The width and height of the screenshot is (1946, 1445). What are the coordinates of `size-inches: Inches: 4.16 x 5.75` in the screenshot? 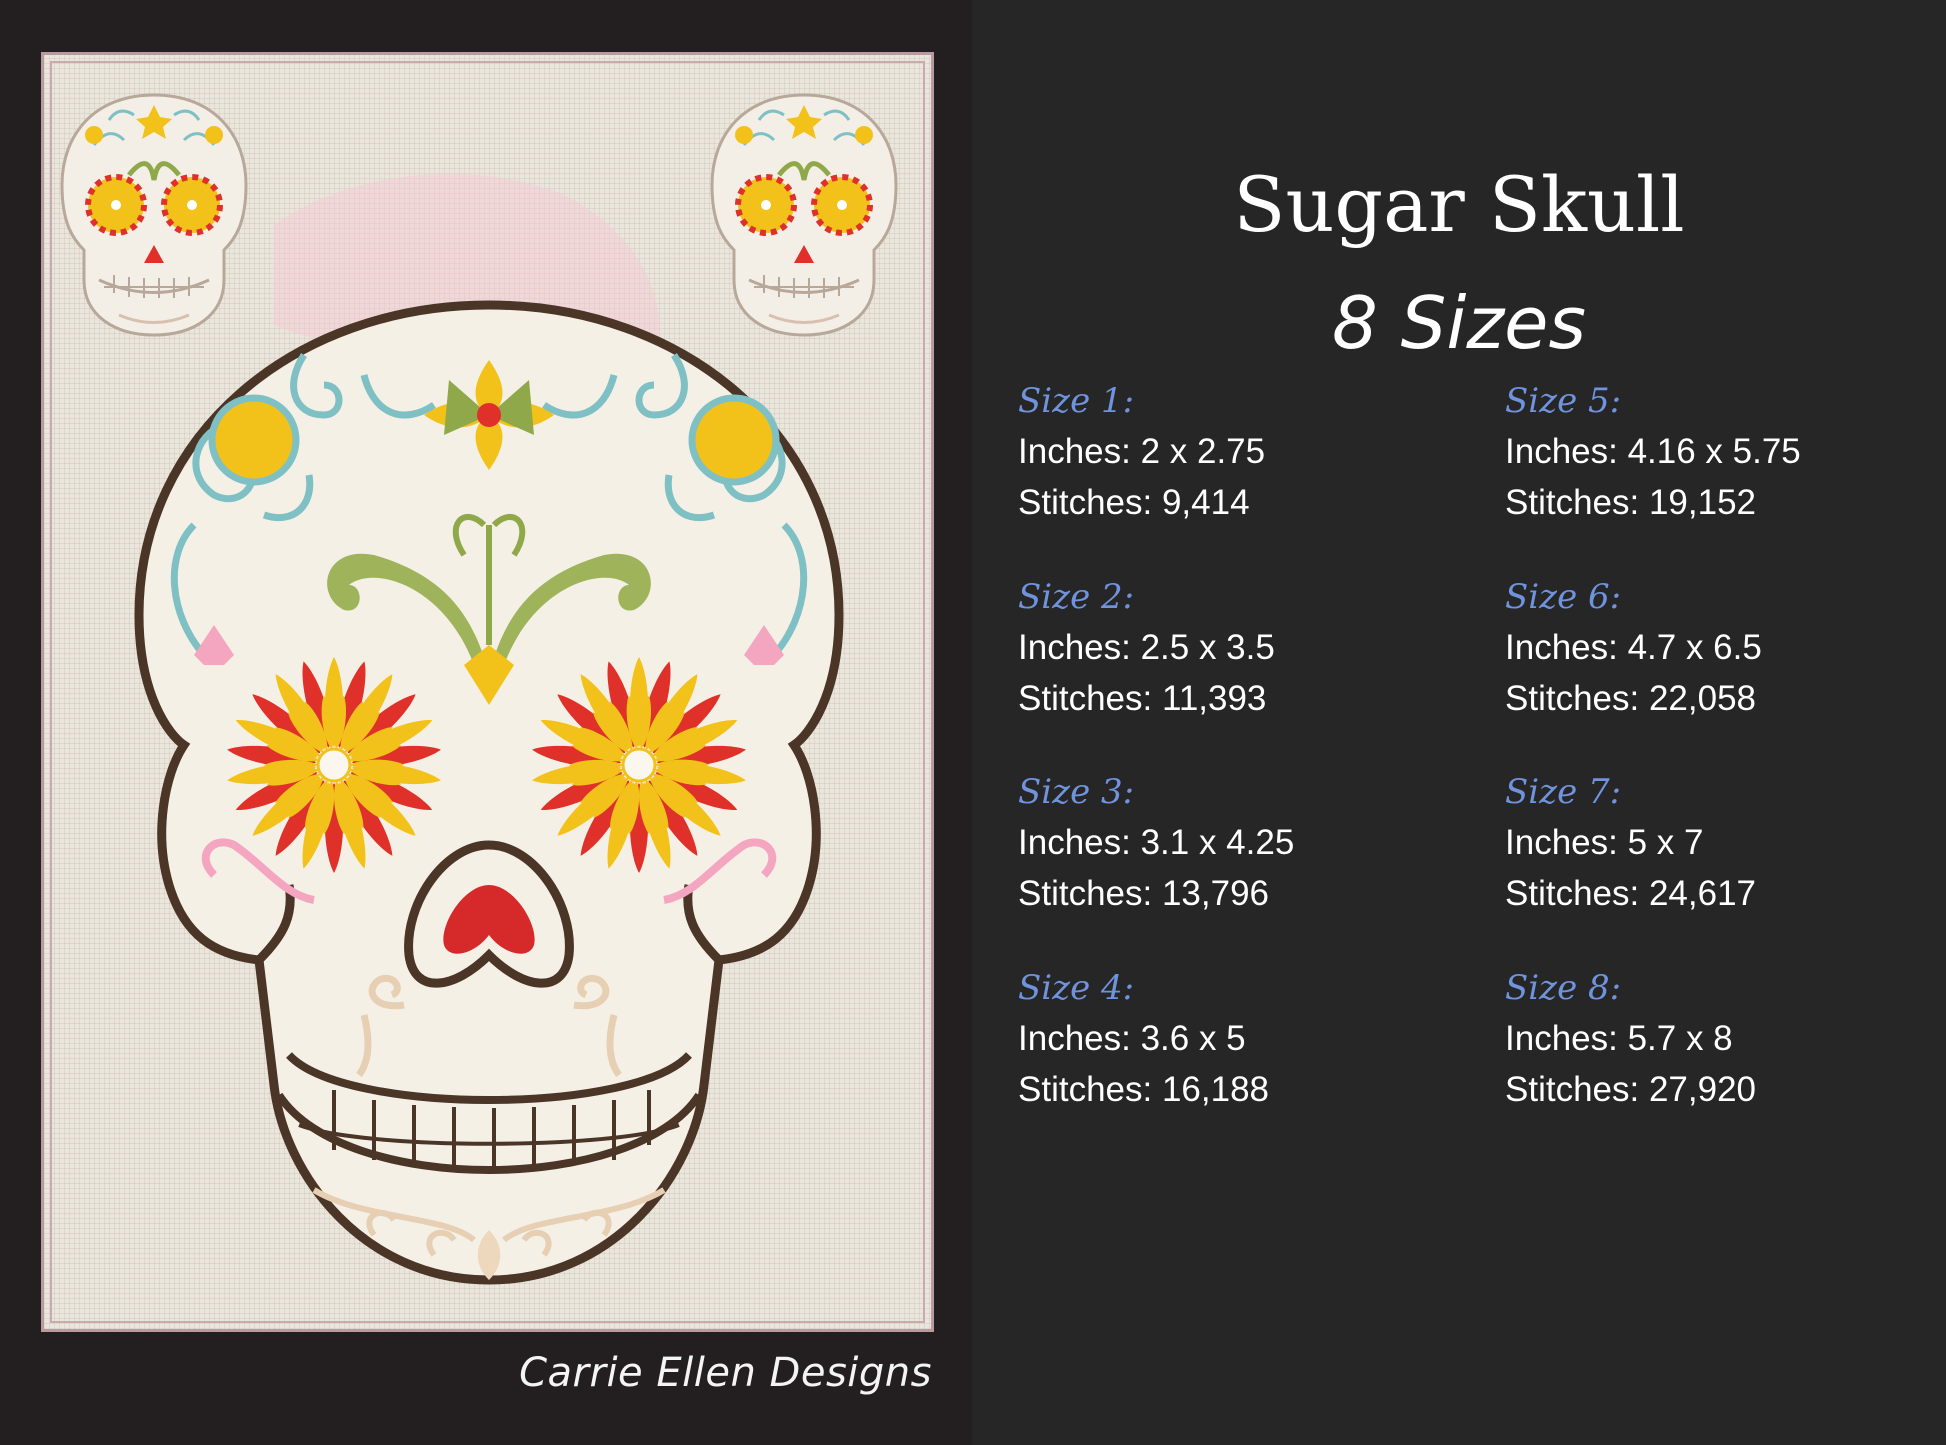 It's located at (1653, 451).